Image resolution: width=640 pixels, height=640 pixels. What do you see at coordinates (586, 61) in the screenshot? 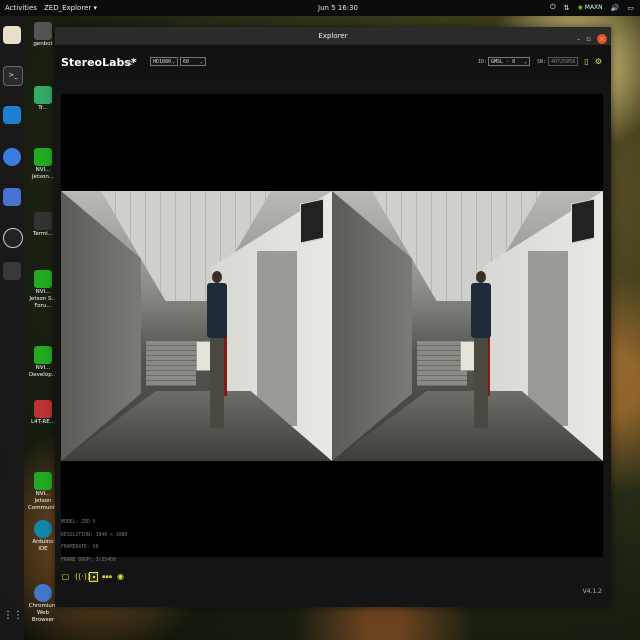
I see `phone-icon: ▯` at bounding box center [586, 61].